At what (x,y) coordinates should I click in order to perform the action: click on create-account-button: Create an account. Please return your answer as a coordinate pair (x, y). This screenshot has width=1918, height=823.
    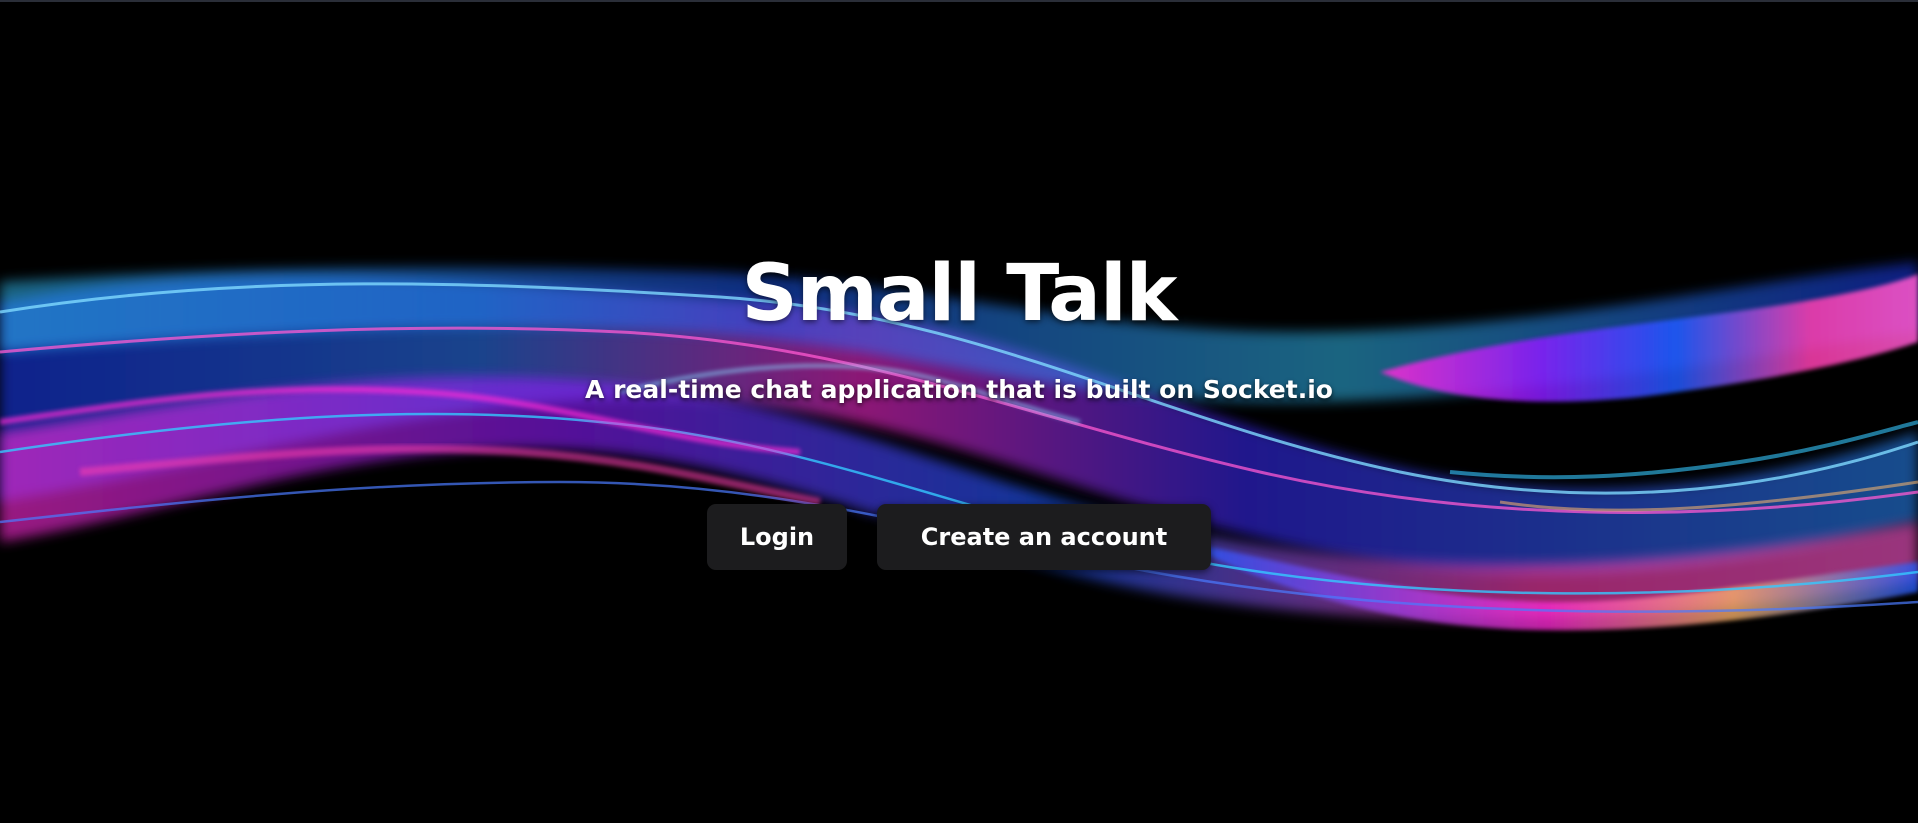
    Looking at the image, I should click on (1044, 537).